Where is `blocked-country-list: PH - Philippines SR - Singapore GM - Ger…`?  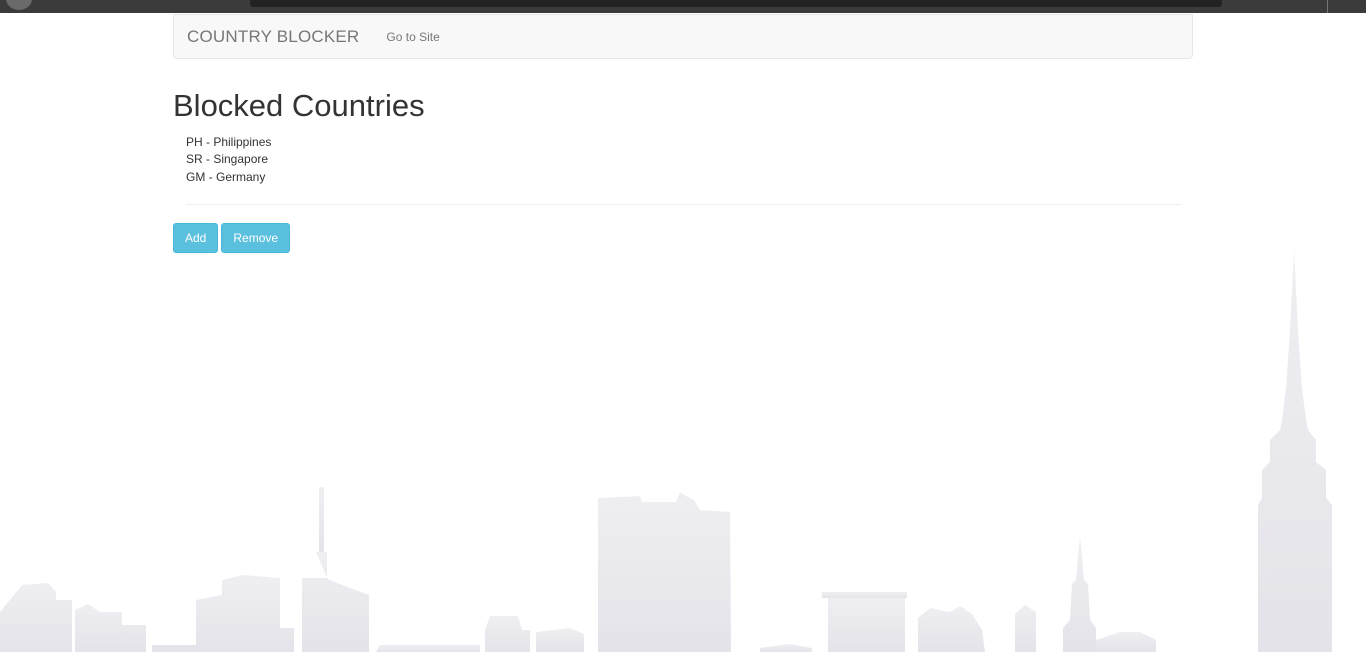
blocked-country-list: PH - Philippines SR - Singapore GM - Ger… is located at coordinates (689, 160).